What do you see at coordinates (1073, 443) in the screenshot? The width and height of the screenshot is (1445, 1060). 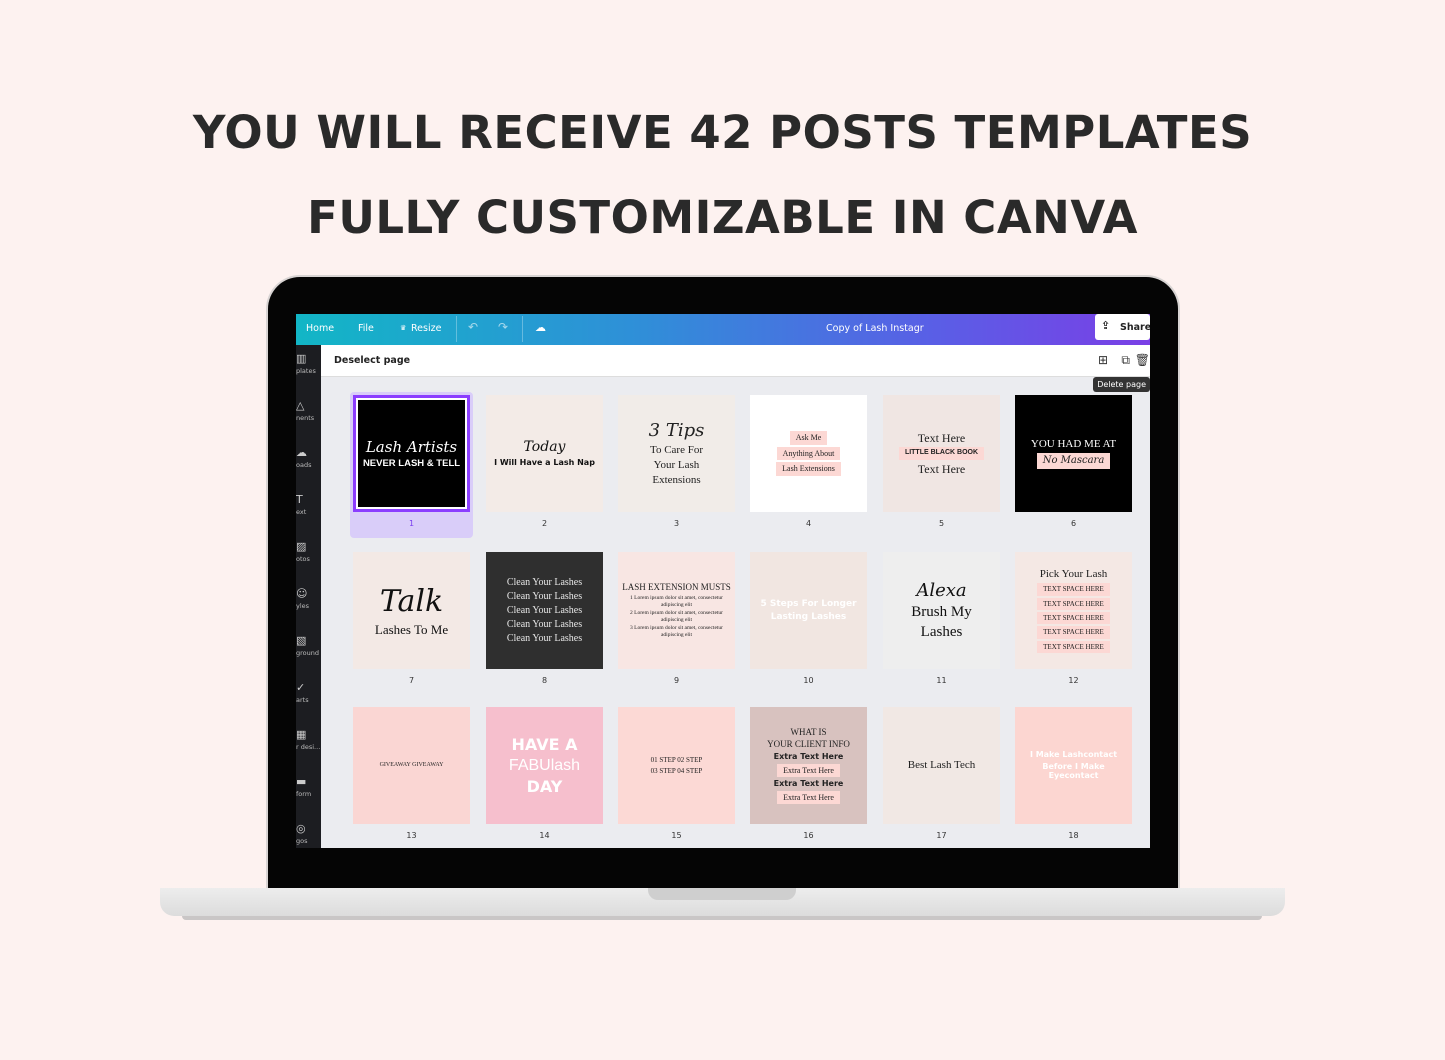 I see `template-text: YOU HAD ME AT` at bounding box center [1073, 443].